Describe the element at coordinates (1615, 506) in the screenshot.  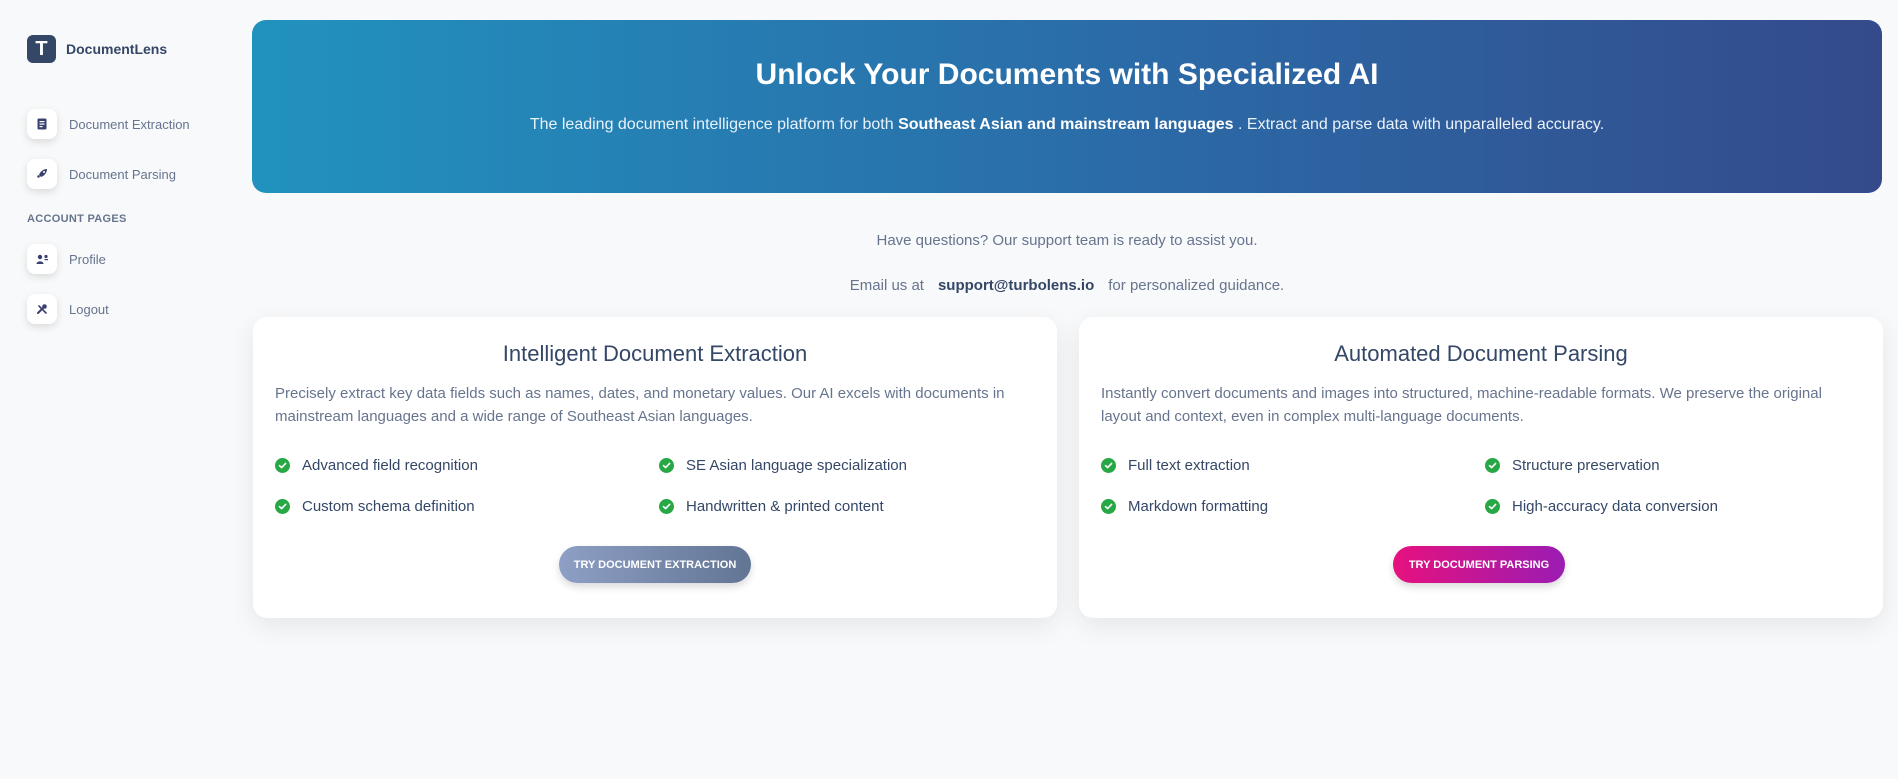
I see `feature-label: High-accuracy data conversion` at that location.